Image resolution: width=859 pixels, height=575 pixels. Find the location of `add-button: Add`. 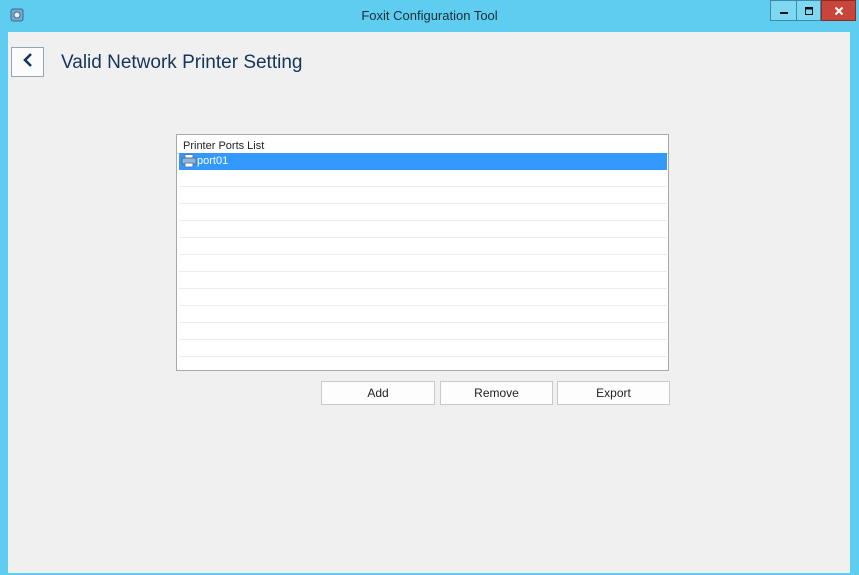

add-button: Add is located at coordinates (378, 393).